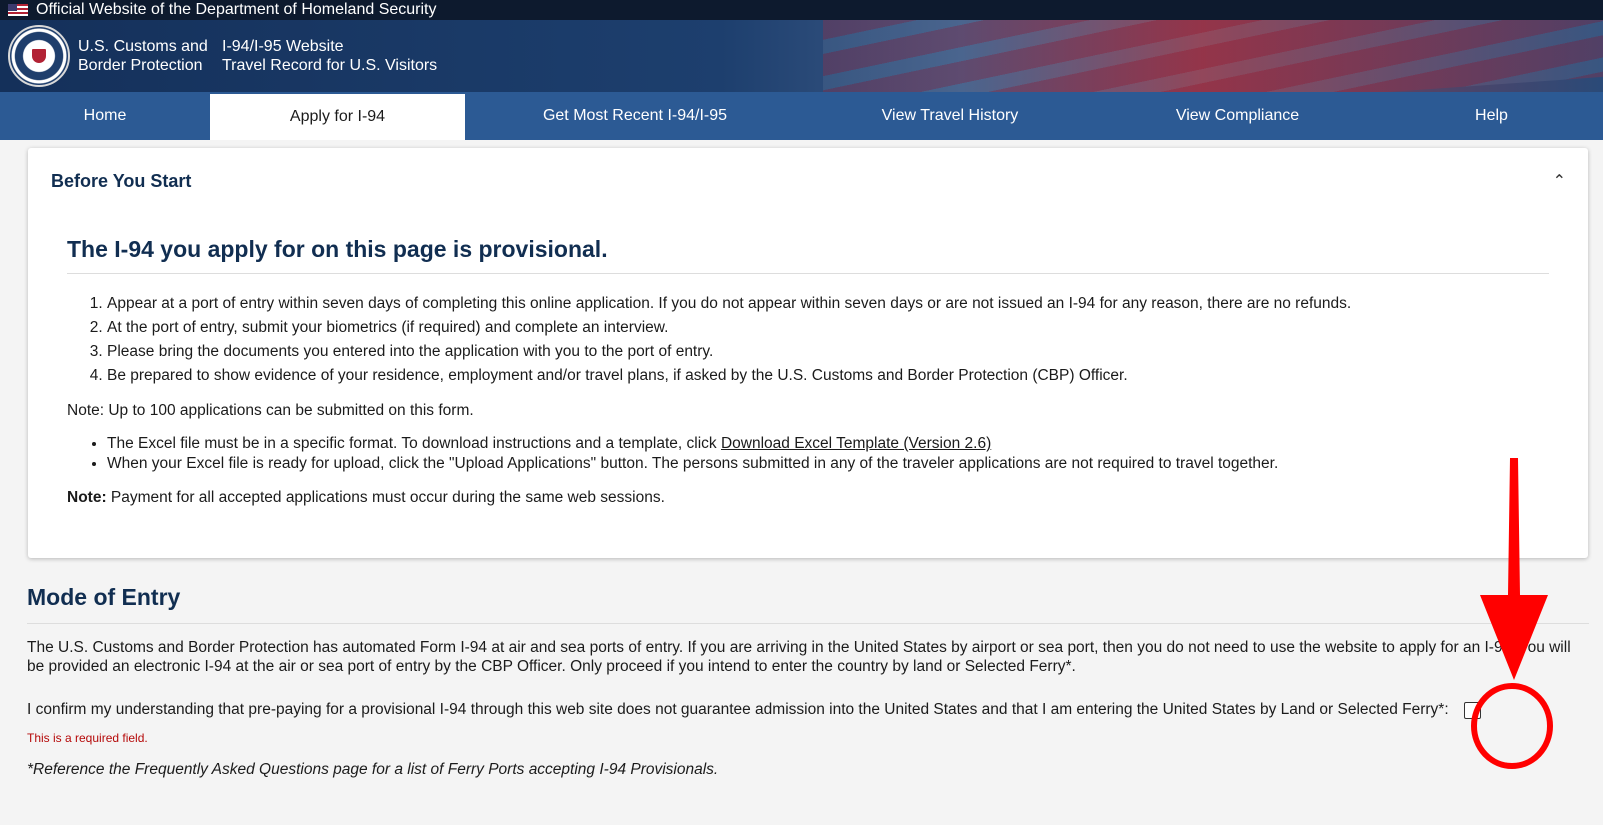  I want to click on chevron-up-icon: ⌃, so click(1559, 181).